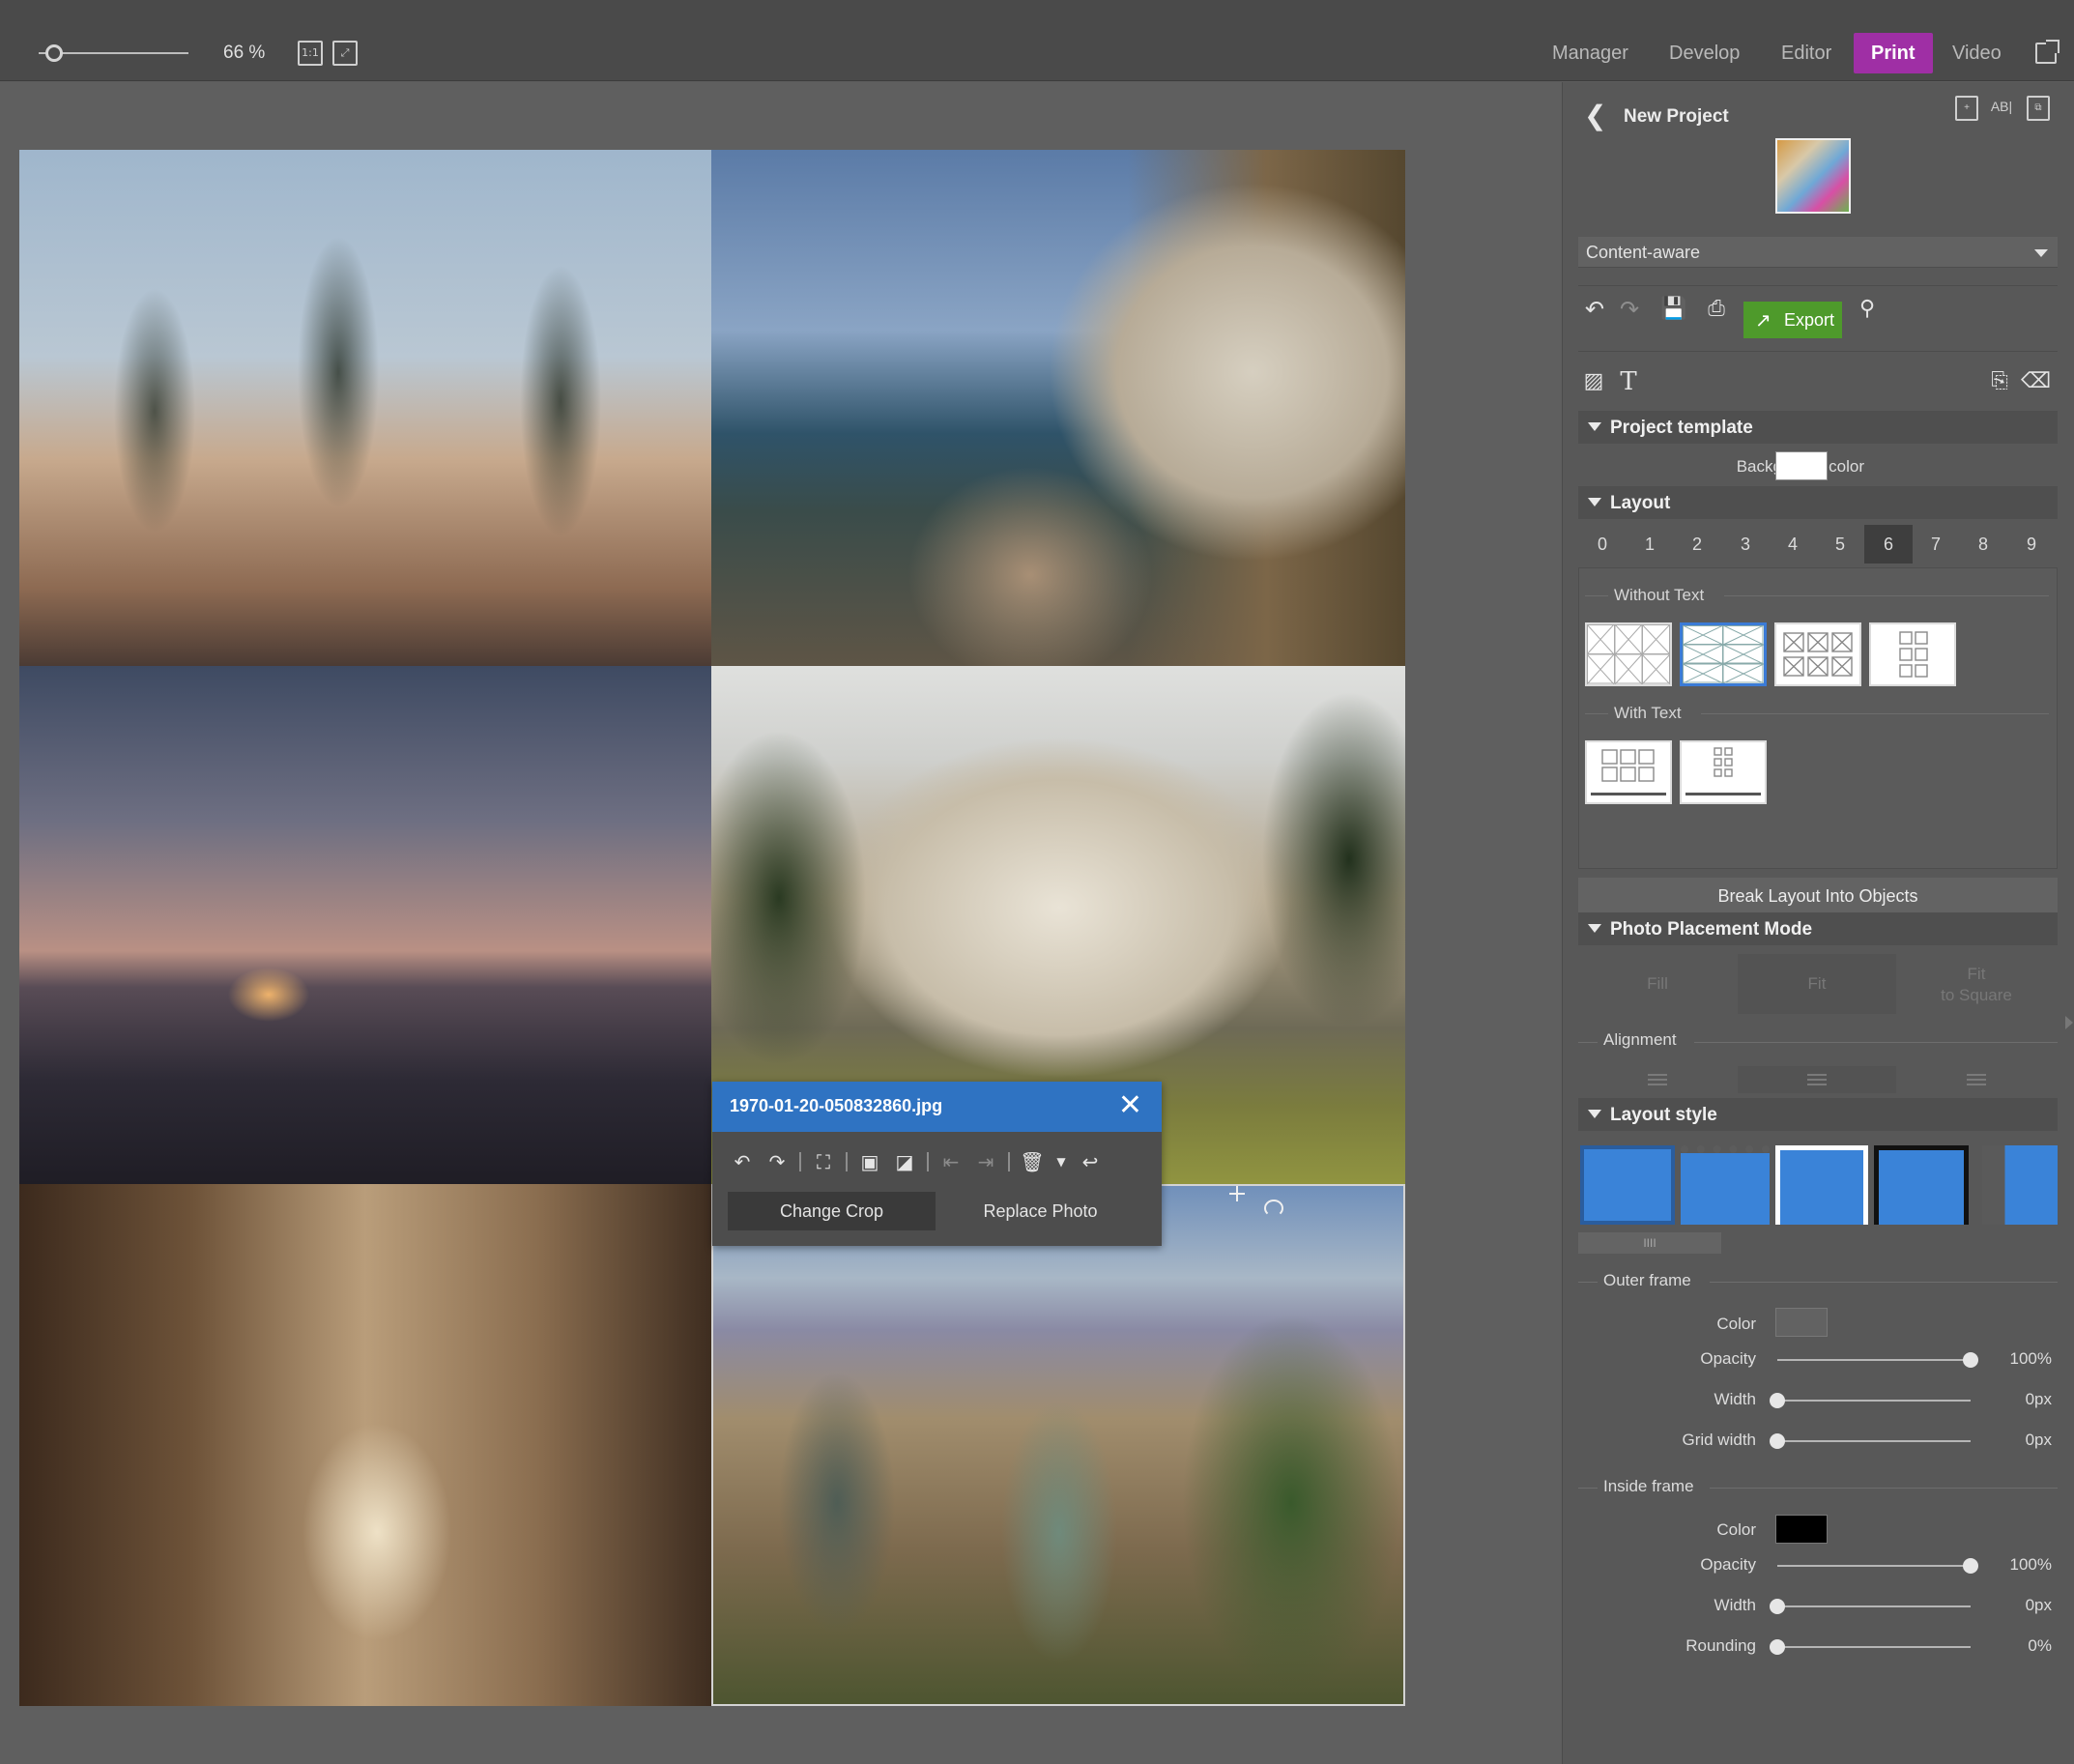 This screenshot has width=2074, height=1764. What do you see at coordinates (1657, 1079) in the screenshot?
I see `align-left-button` at bounding box center [1657, 1079].